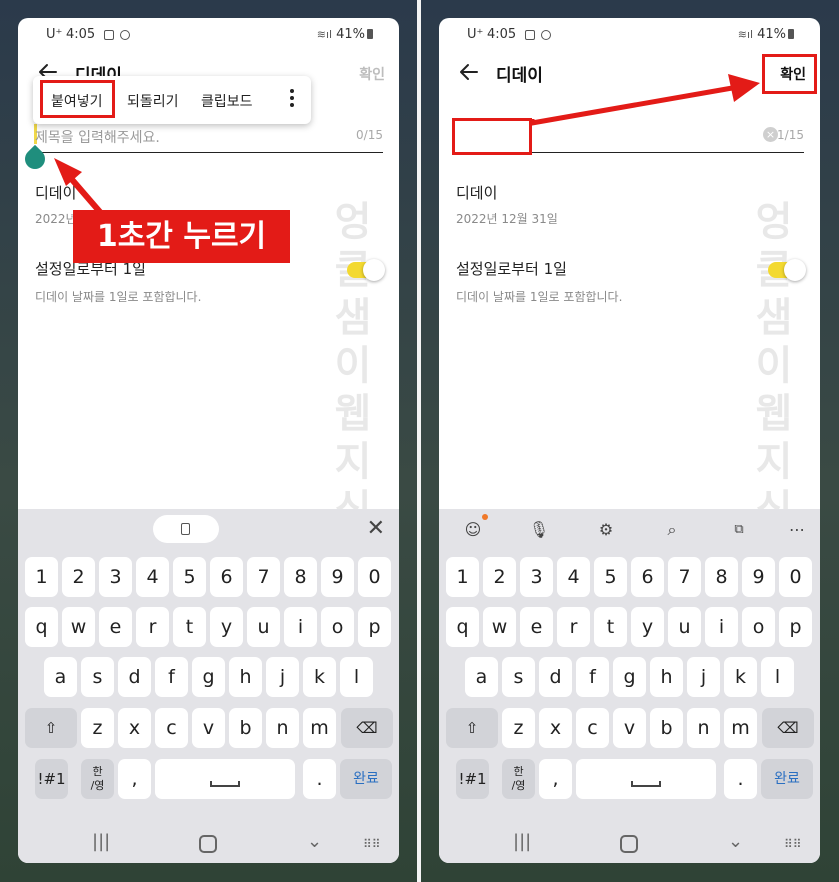 This screenshot has width=839, height=882. Describe the element at coordinates (208, 677) in the screenshot. I see `key-g: g` at that location.